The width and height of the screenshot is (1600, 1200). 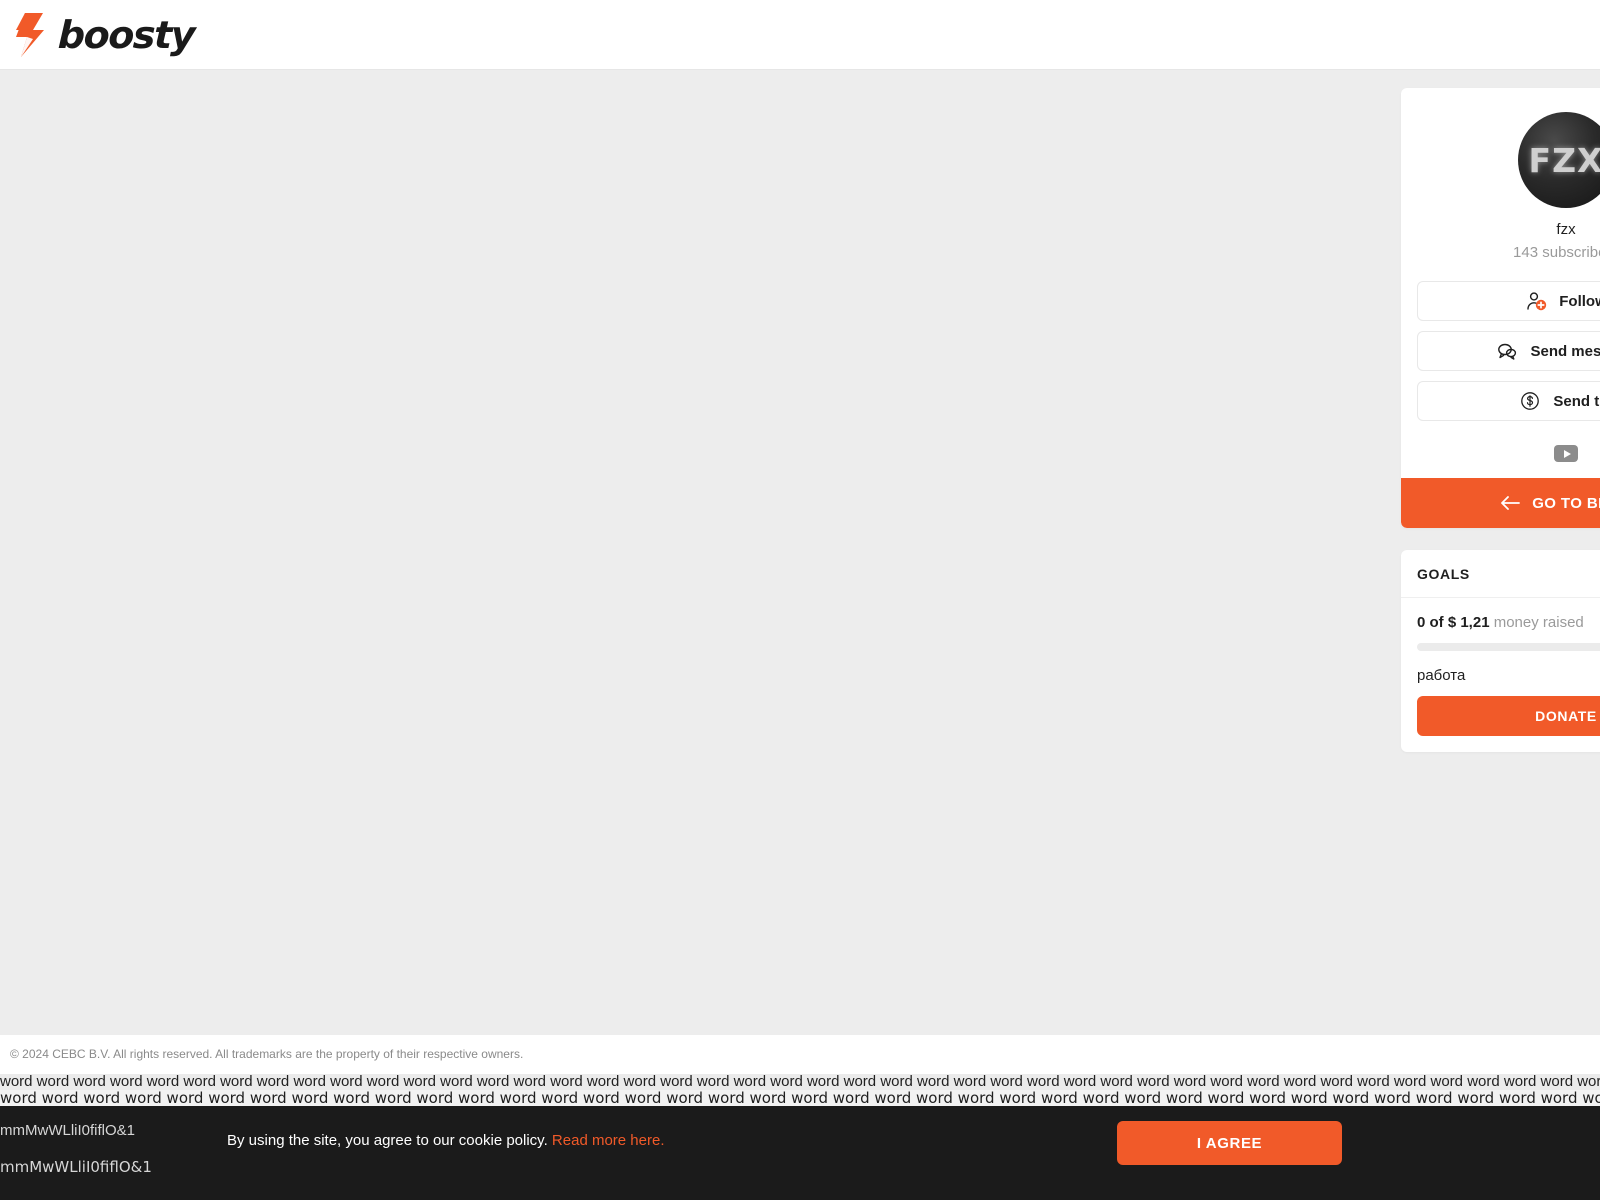 I want to click on send-tip-label: Send tip, so click(x=1576, y=401).